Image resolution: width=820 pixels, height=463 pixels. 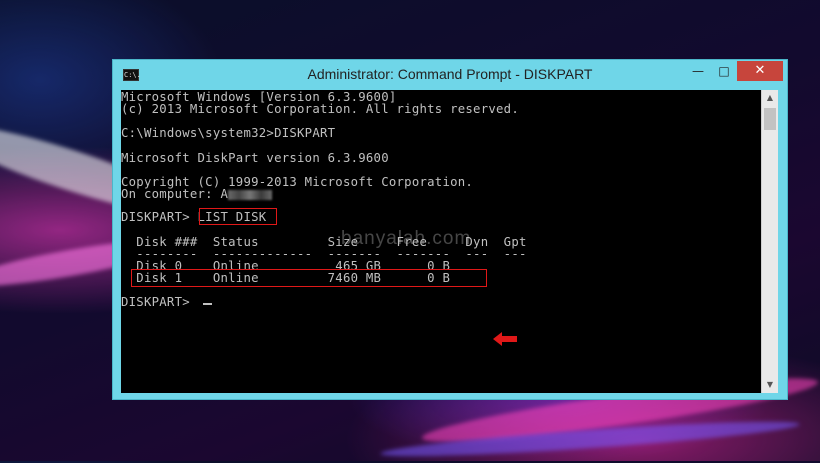 What do you see at coordinates (698, 71) in the screenshot?
I see `minimize-button: —` at bounding box center [698, 71].